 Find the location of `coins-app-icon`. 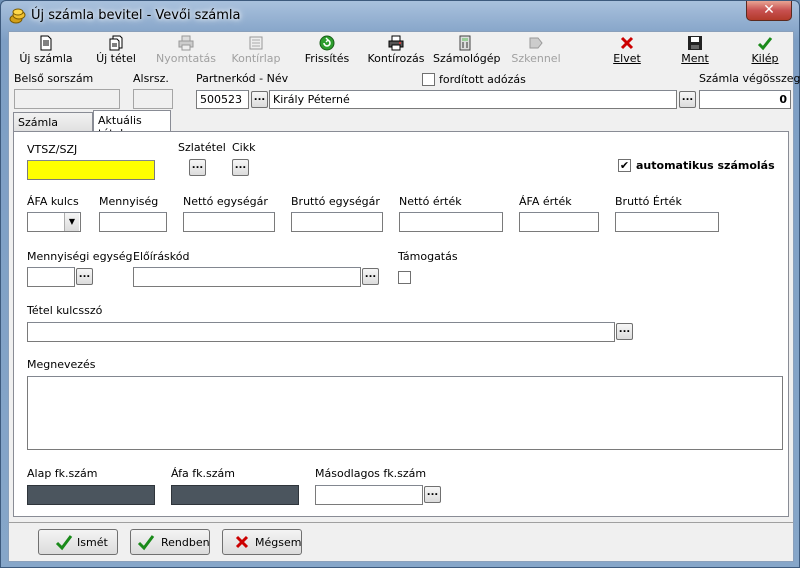

coins-app-icon is located at coordinates (17, 16).